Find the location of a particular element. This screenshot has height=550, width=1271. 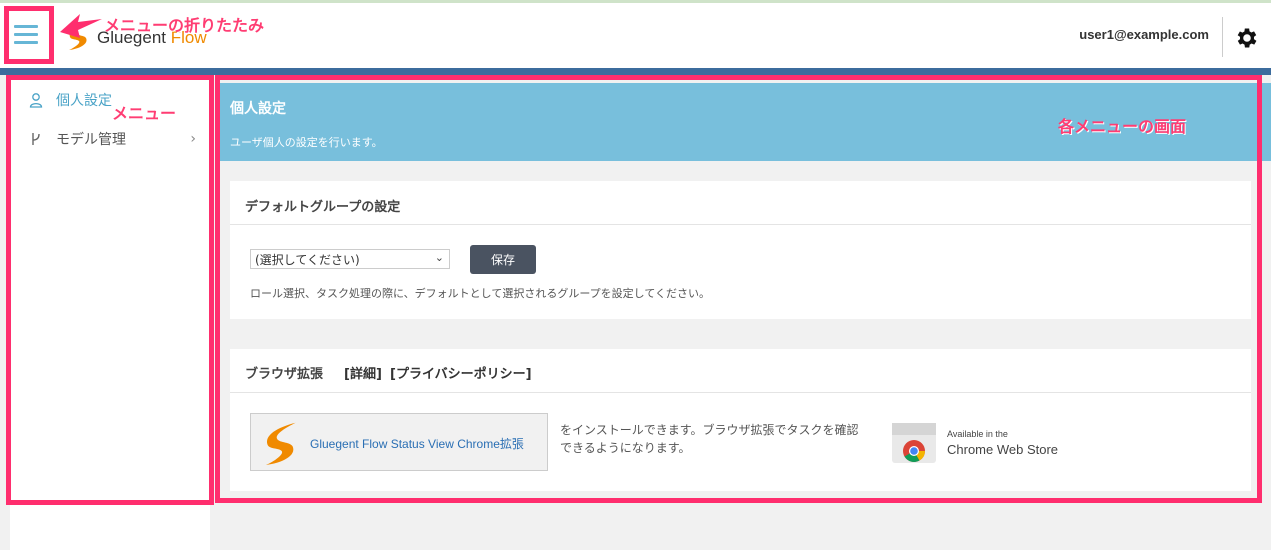

annotation-label-collapse: メニューの折りたたみ is located at coordinates (184, 25).